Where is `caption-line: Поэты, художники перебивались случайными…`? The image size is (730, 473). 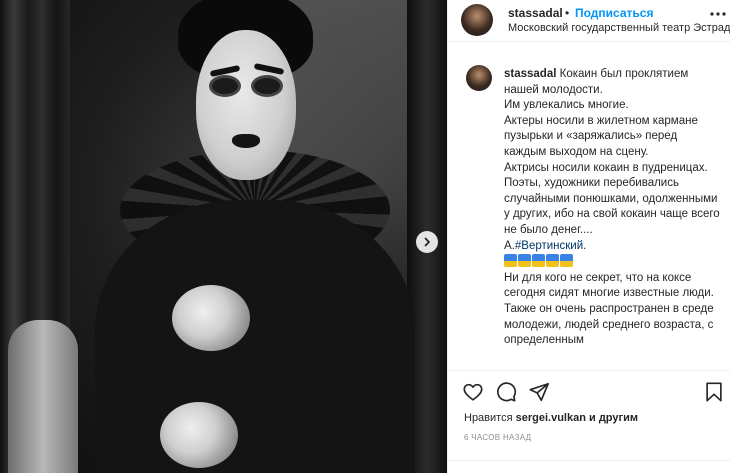 caption-line: Поэты, художники перебивались случайными… is located at coordinates (612, 206).